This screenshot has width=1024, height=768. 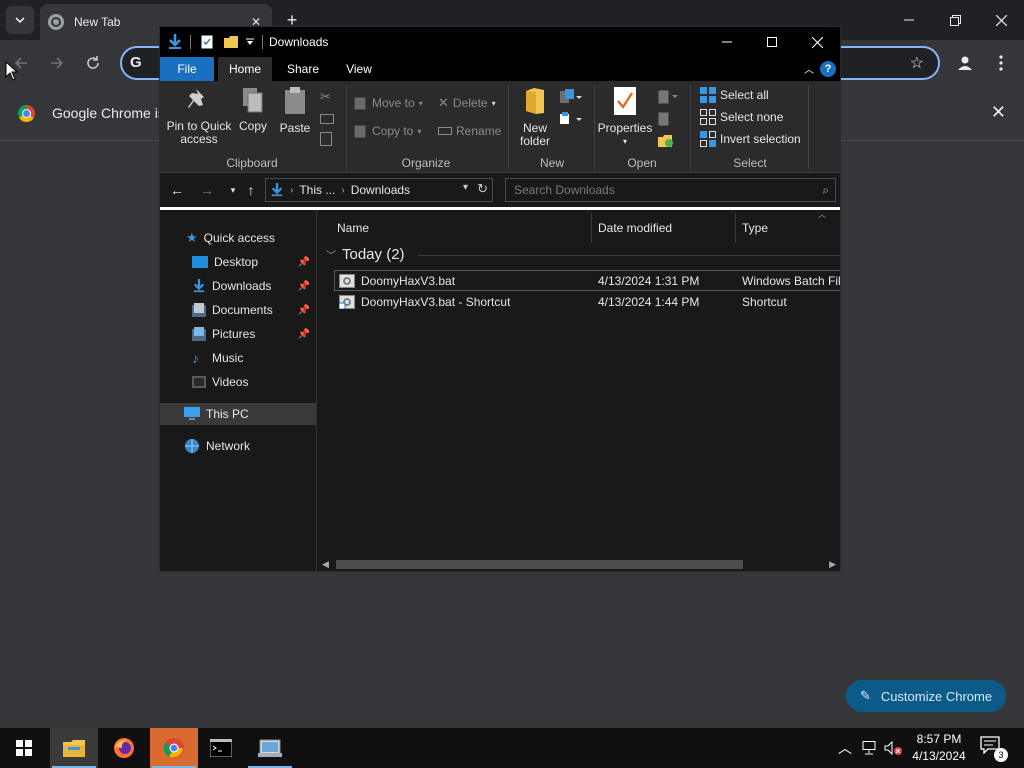 I want to click on nav-item-pictures: Pictures 📌, so click(x=238, y=334).